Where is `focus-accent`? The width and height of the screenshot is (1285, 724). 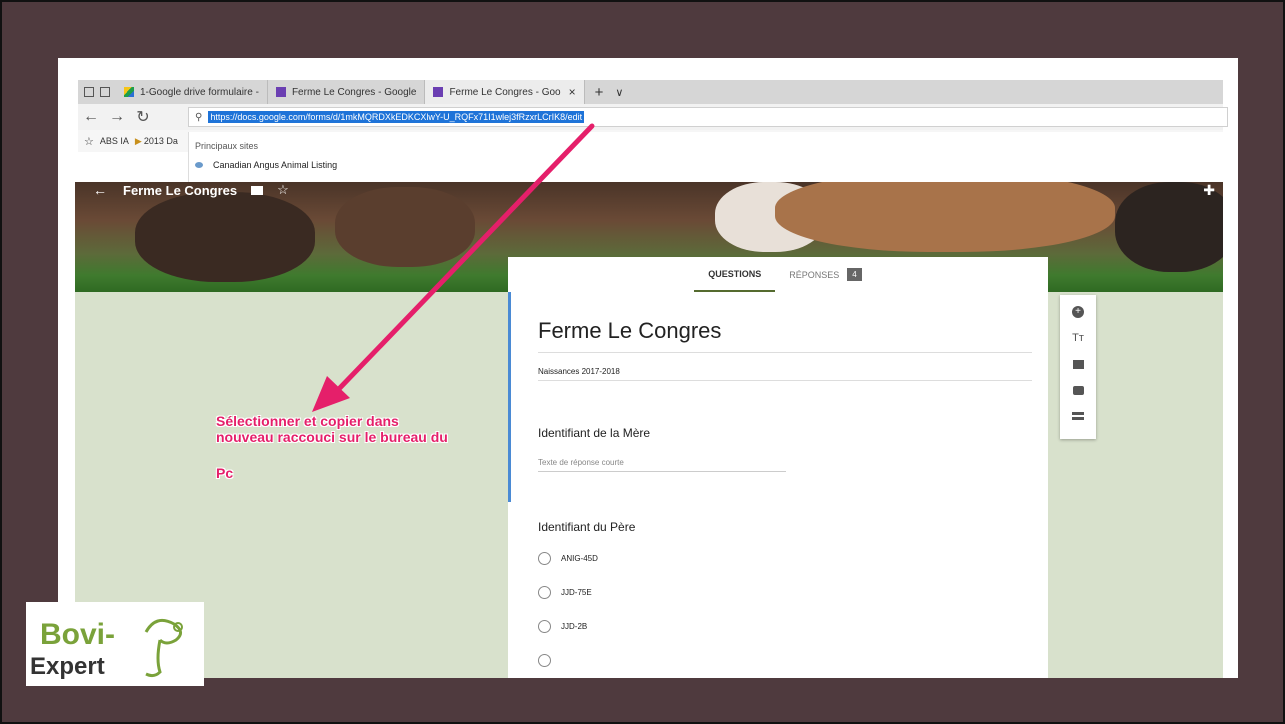
focus-accent is located at coordinates (509, 397).